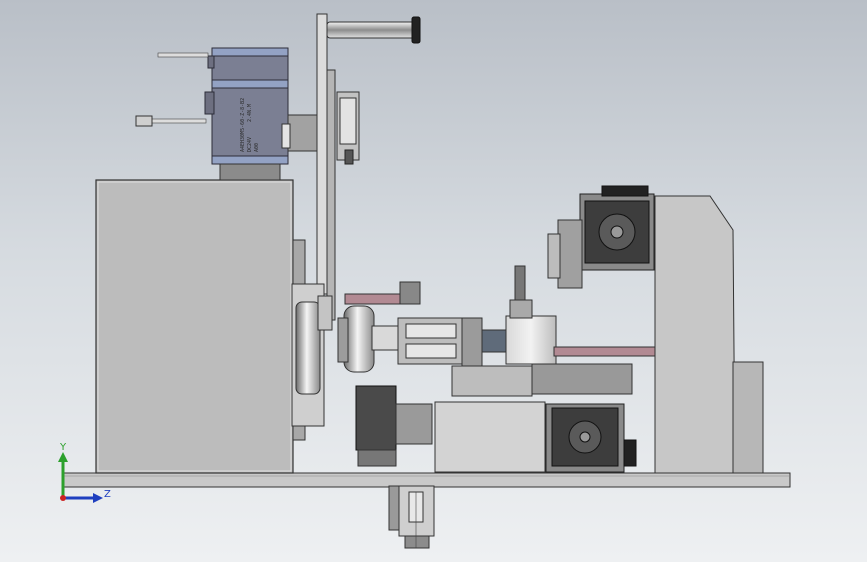 The image size is (867, 562). What do you see at coordinates (521, 292) in the screenshot?
I see `valve-fittings` at bounding box center [521, 292].